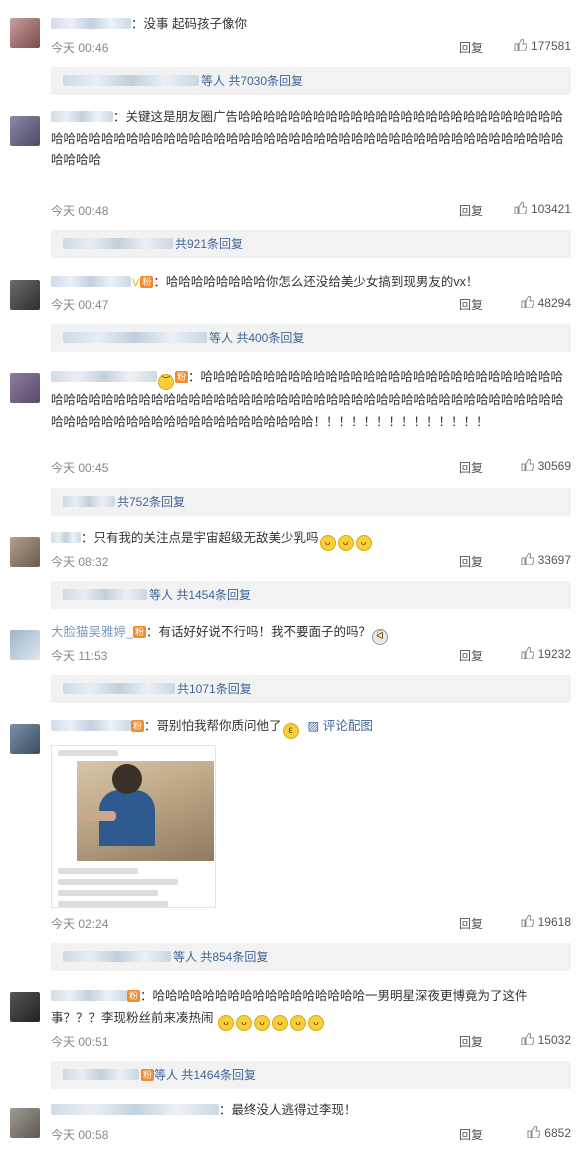 Image resolution: width=585 pixels, height=1156 pixels. What do you see at coordinates (315, 726) in the screenshot?
I see `picture-icon: ▨` at bounding box center [315, 726].